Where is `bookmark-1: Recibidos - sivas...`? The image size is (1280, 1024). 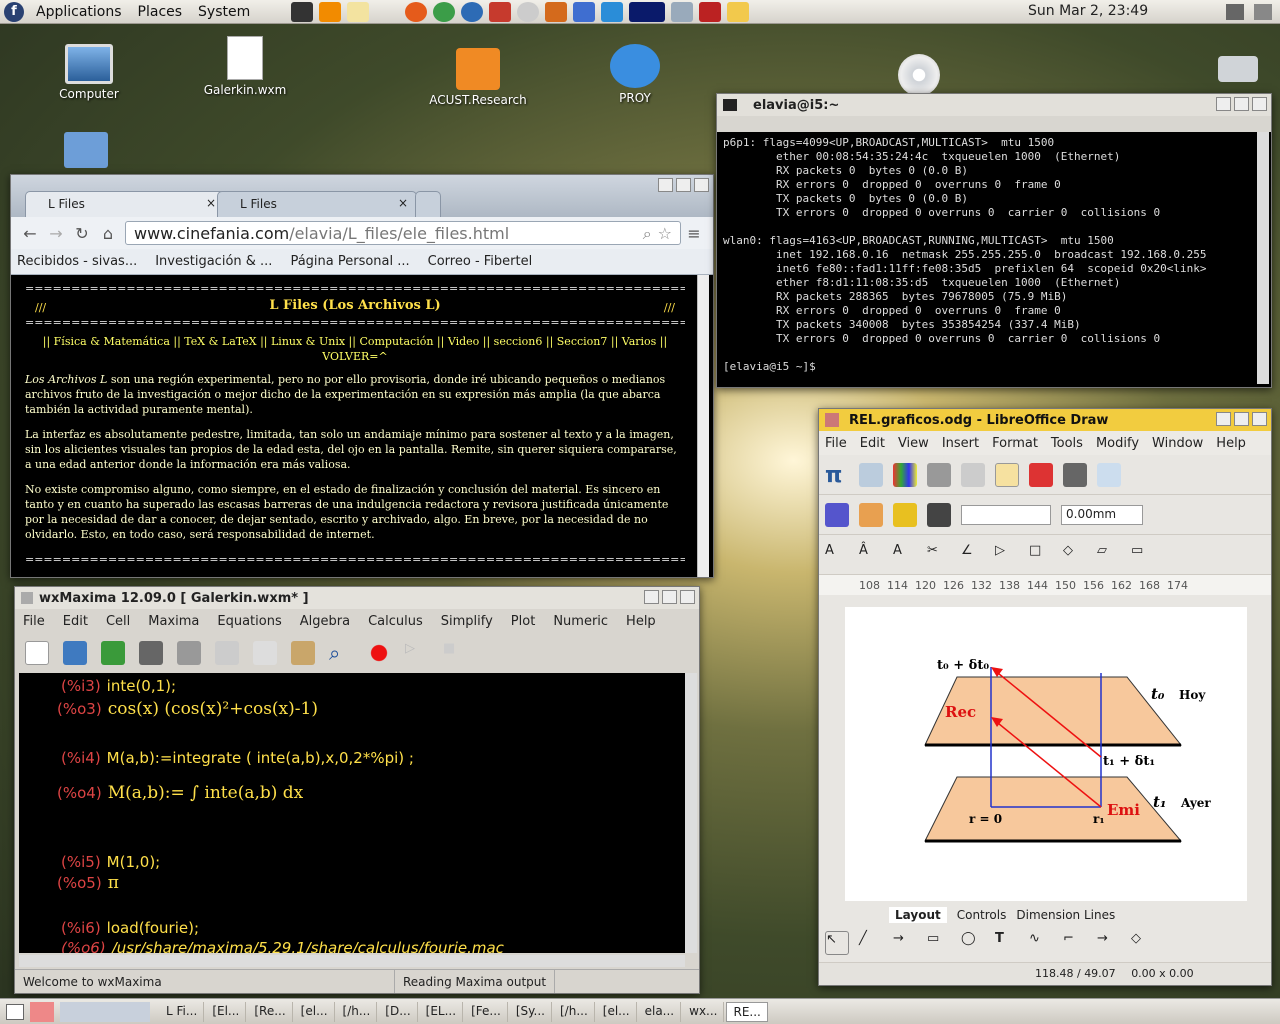 bookmark-1: Recibidos - sivas... is located at coordinates (77, 261).